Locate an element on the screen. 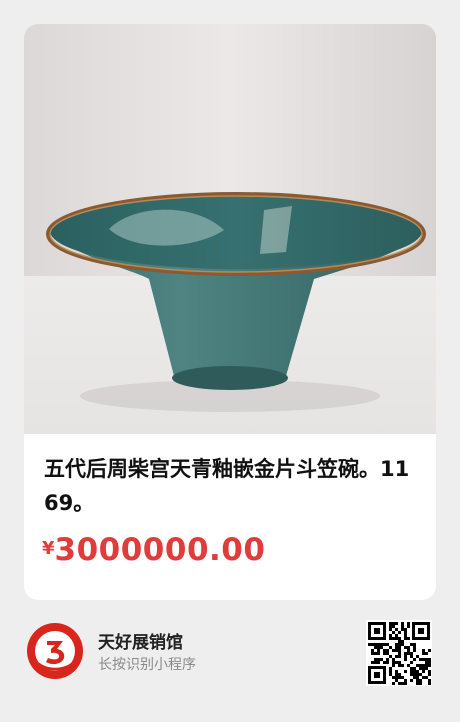 Image resolution: width=460 pixels, height=722 pixels. product-title: 五代后周柴宫天青釉嵌金片斗笠碗。1169。 is located at coordinates (227, 486).